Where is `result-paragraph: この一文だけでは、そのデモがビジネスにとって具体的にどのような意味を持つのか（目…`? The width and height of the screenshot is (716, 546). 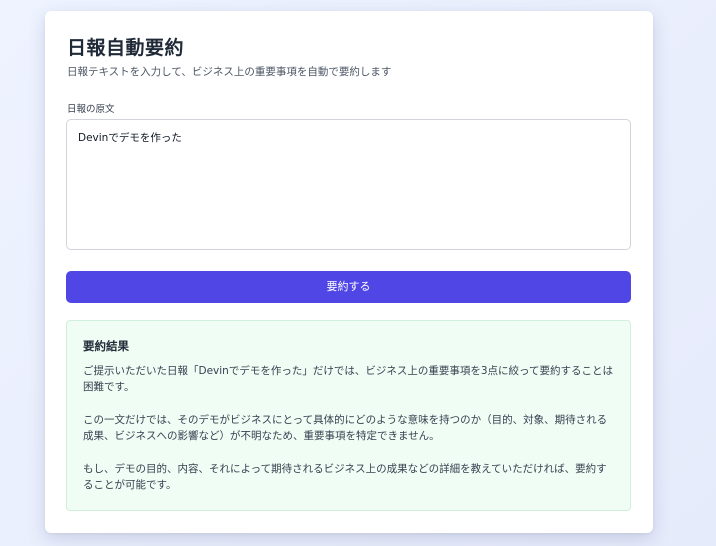
result-paragraph: この一文だけでは、そのデモがビジネスにとって具体的にどのような意味を持つのか（目… is located at coordinates (345, 428).